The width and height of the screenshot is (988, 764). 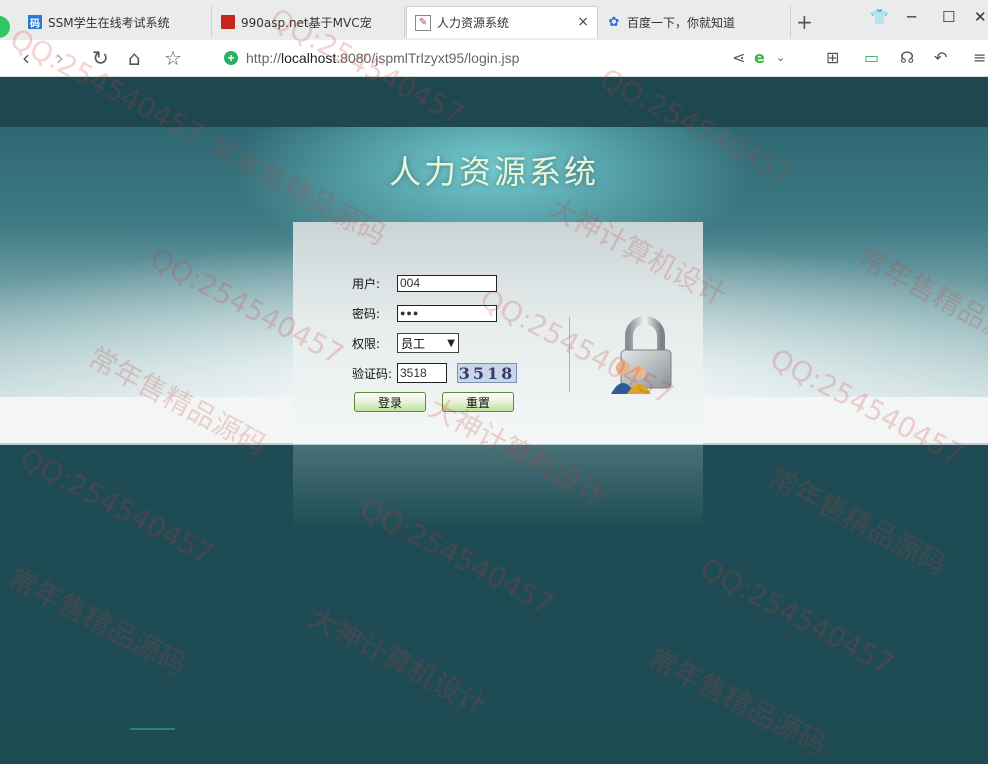 What do you see at coordinates (494, 102) in the screenshot?
I see `top-band` at bounding box center [494, 102].